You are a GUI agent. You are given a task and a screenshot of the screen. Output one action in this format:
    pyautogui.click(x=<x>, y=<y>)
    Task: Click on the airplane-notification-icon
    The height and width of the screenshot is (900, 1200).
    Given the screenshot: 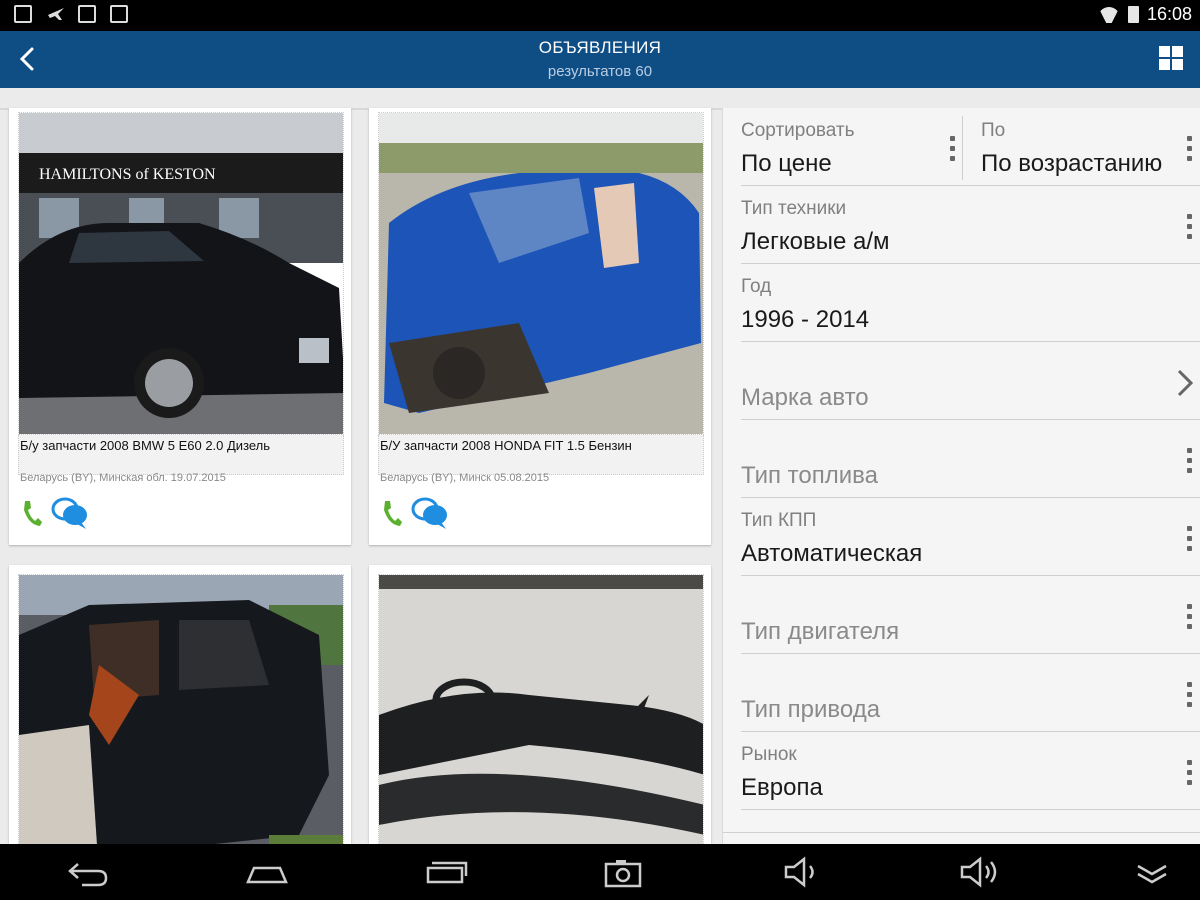 What is the action you would take?
    pyautogui.click(x=55, y=14)
    